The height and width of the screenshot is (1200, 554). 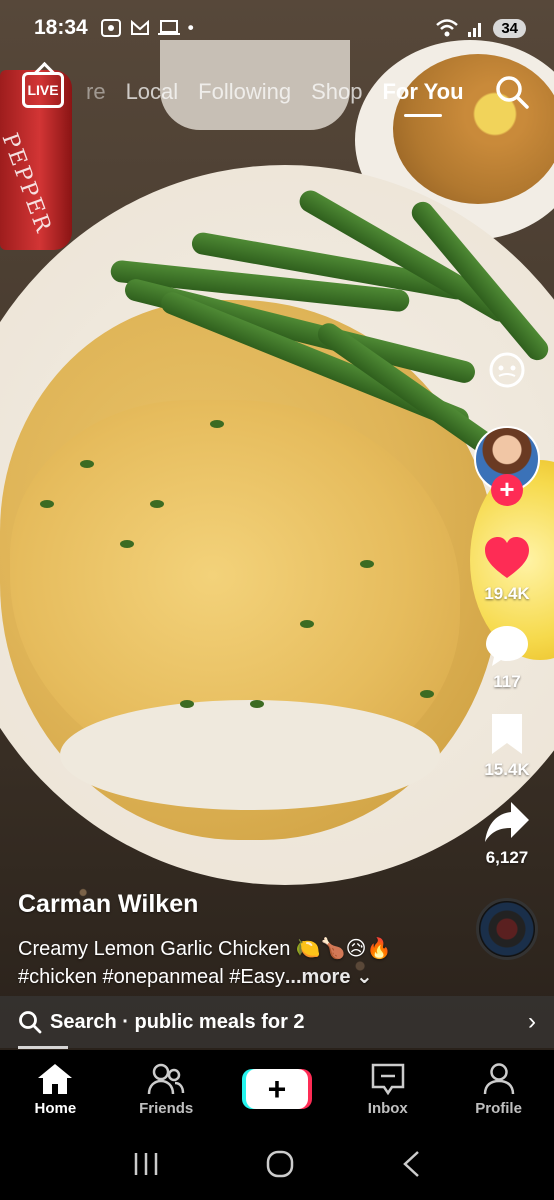 I want to click on nav-friends: Friends, so click(x=166, y=1089).